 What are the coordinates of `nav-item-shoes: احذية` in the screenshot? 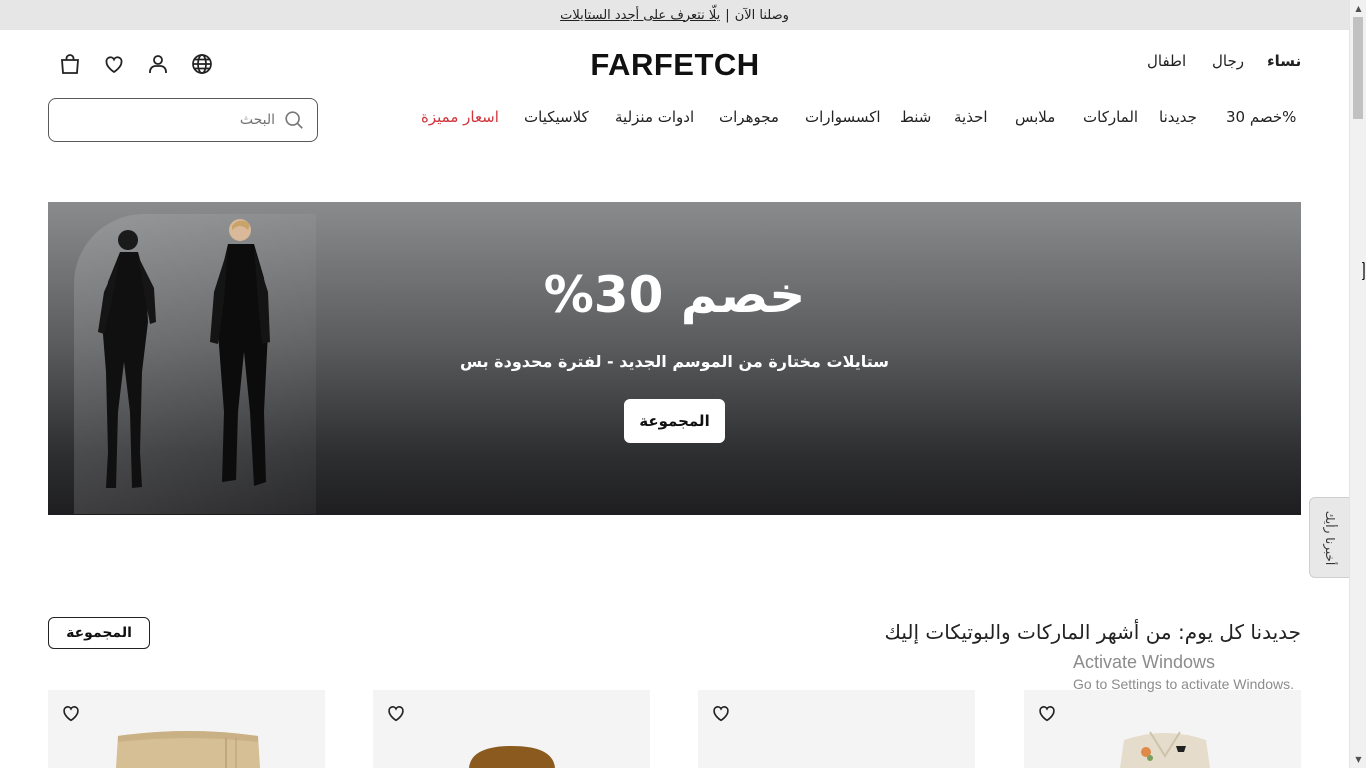 It's located at (971, 117).